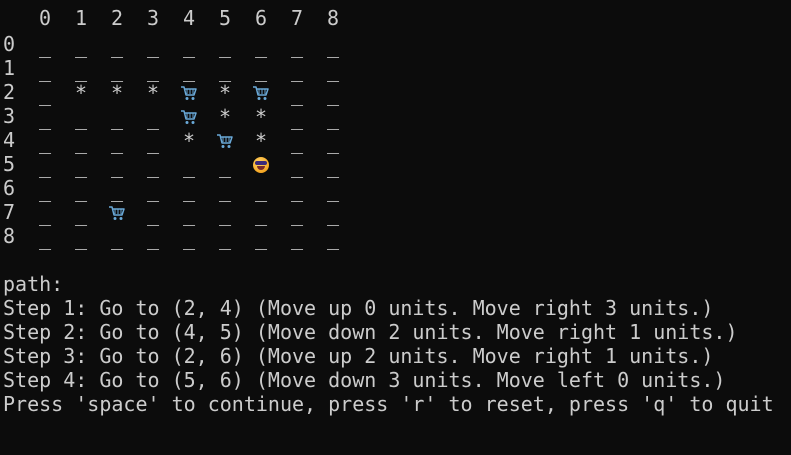 The width and height of the screenshot is (791, 455). What do you see at coordinates (9, 188) in the screenshot?
I see `row-label: 6` at bounding box center [9, 188].